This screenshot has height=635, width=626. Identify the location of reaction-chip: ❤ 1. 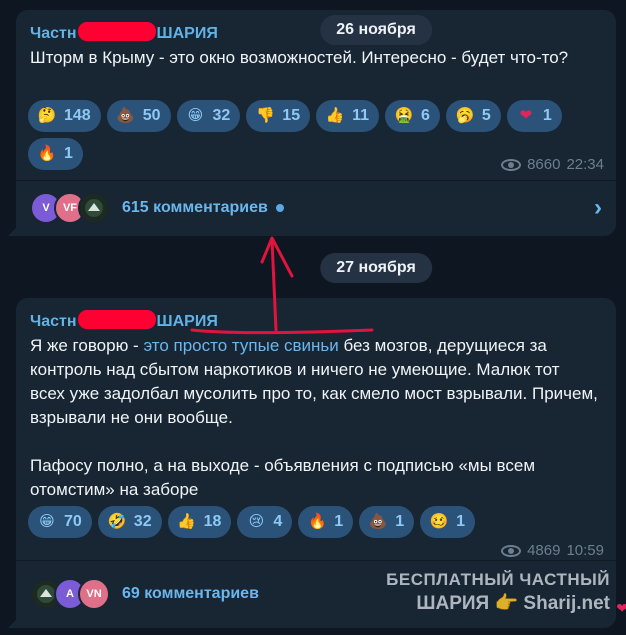
(534, 116).